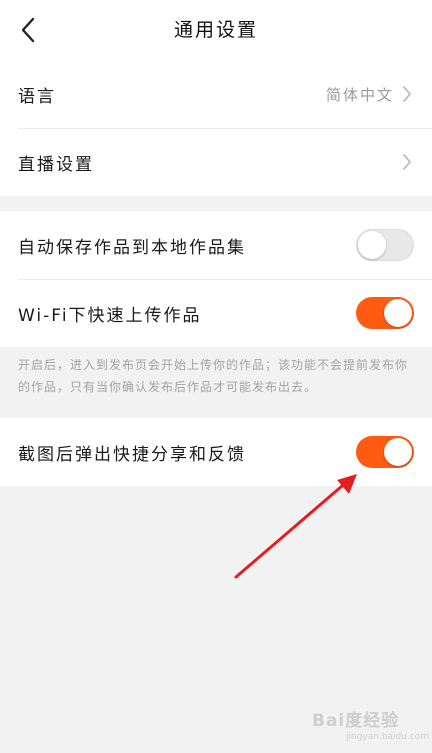  I want to click on screenshot-share-toggle, so click(385, 452).